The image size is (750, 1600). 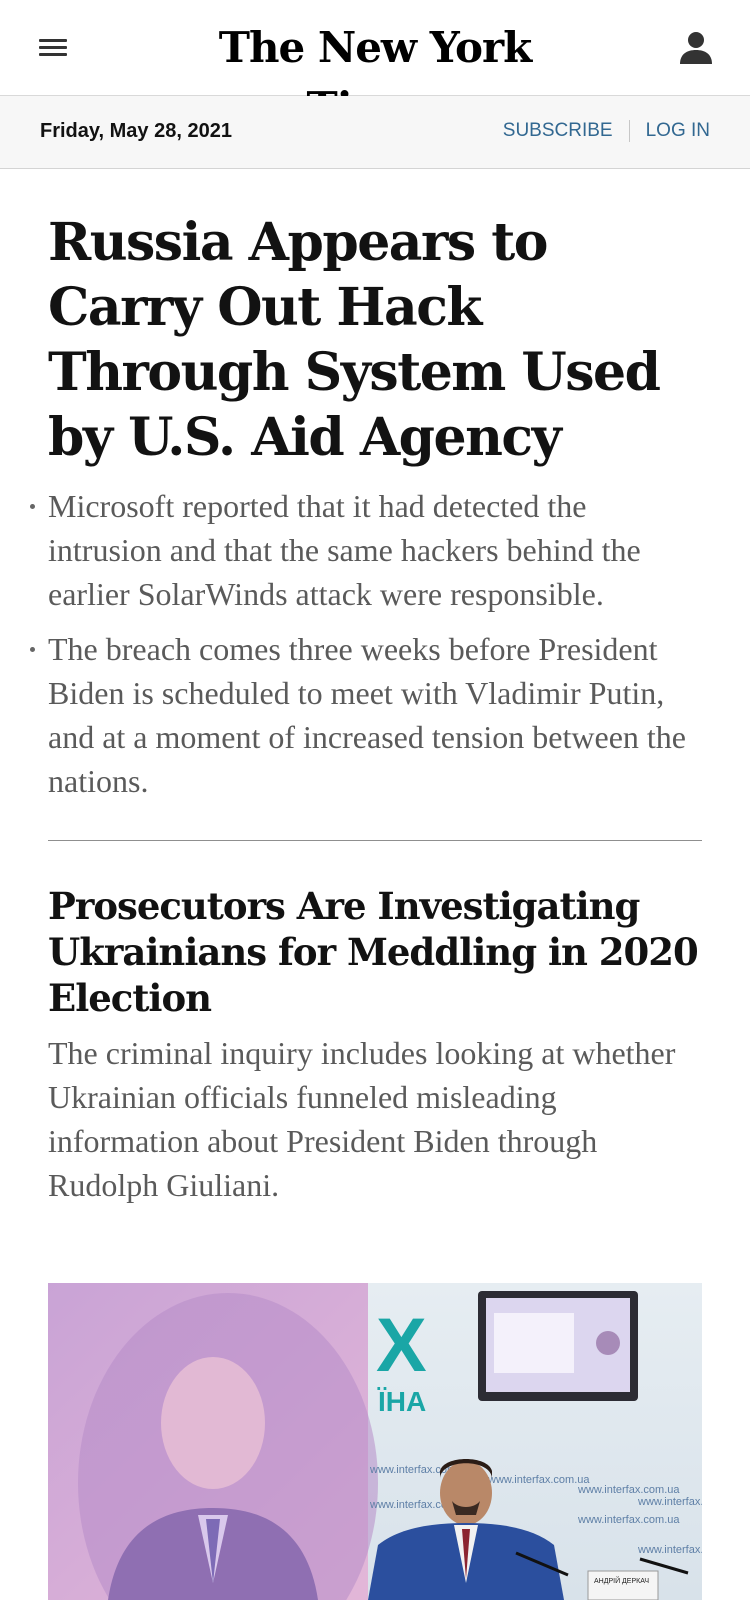 I want to click on subscribe-link: SUBSCRIBE, so click(x=558, y=131).